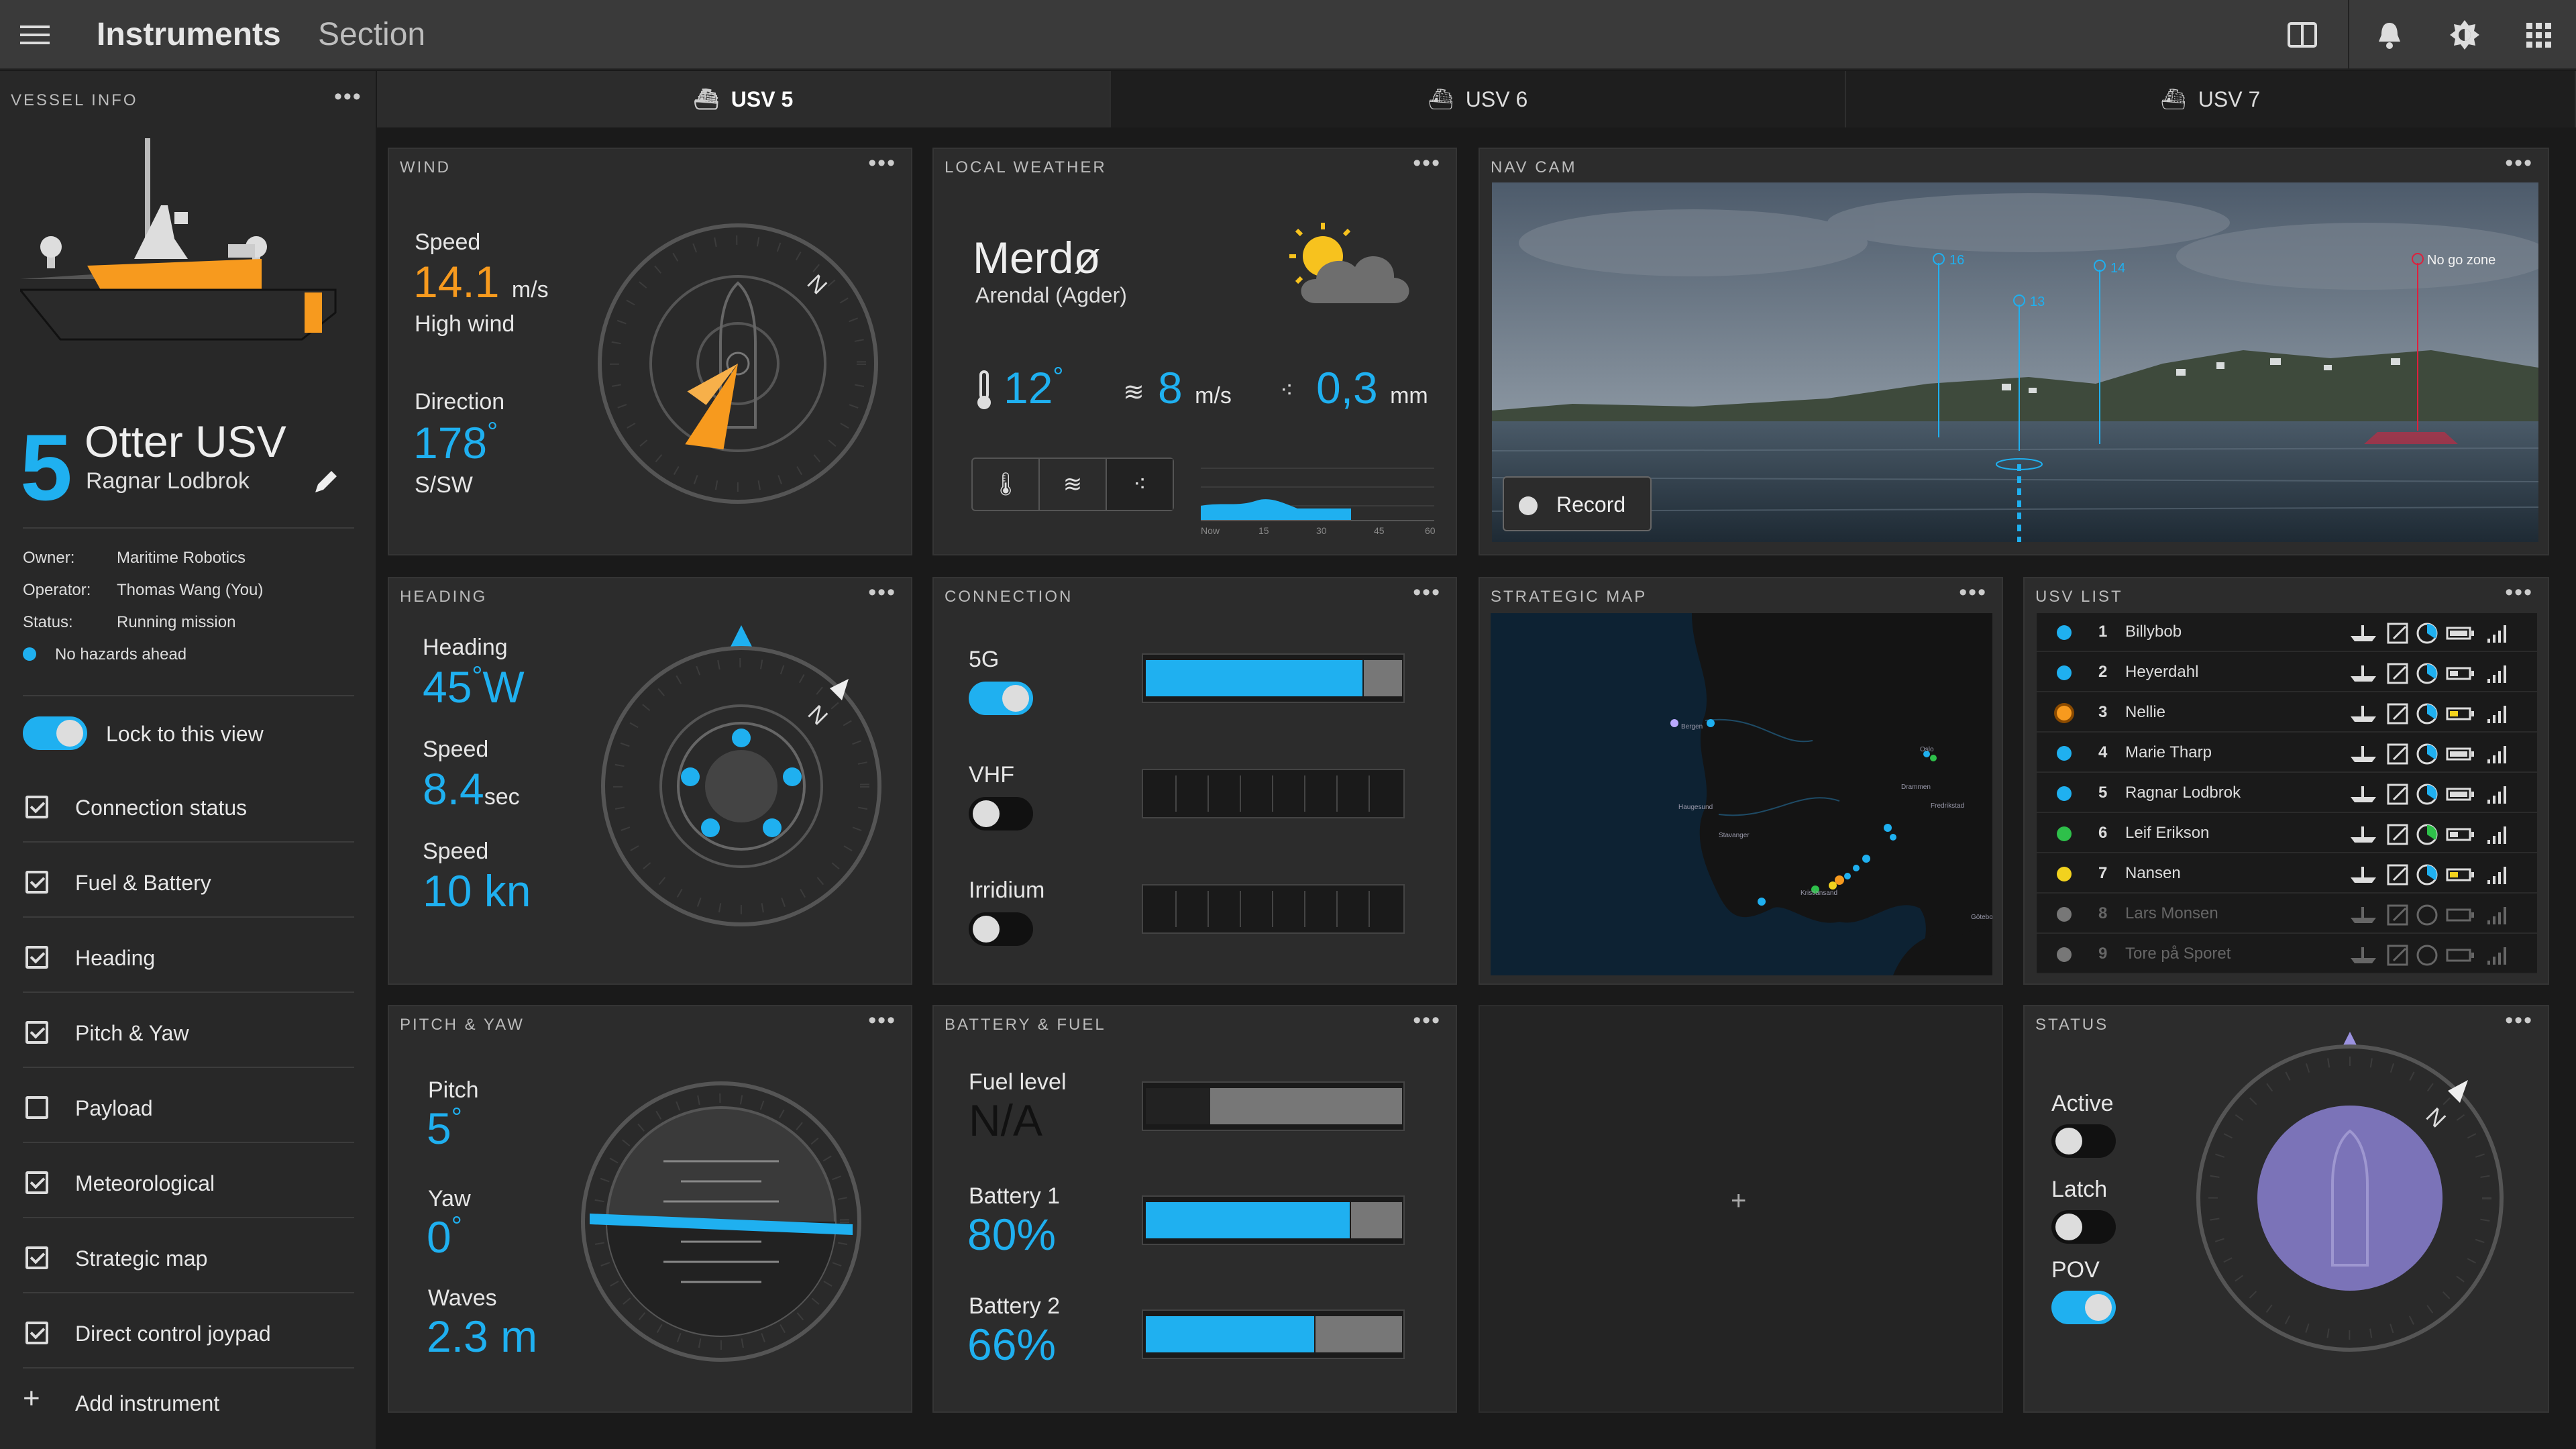 This screenshot has height=1449, width=2576. What do you see at coordinates (188, 881) in the screenshot?
I see `sidebar-item-fuel-battery: Fuel & Battery` at bounding box center [188, 881].